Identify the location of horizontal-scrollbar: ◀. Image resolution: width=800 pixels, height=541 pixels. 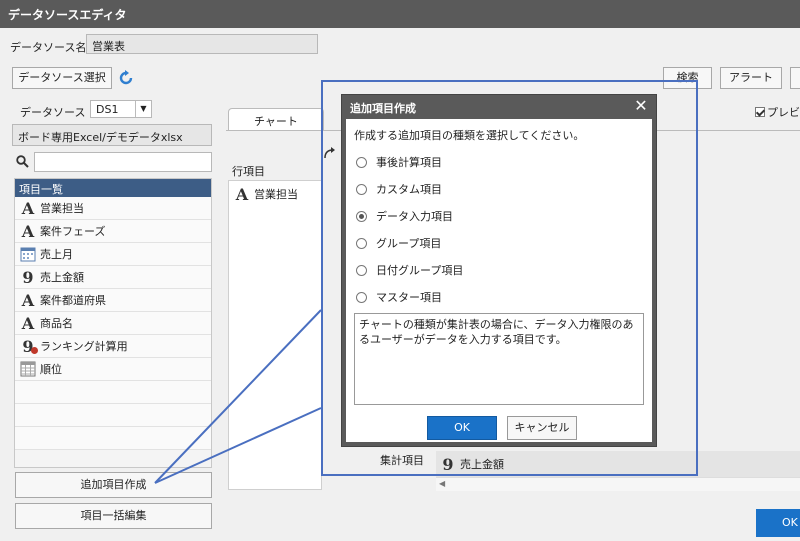
(618, 484).